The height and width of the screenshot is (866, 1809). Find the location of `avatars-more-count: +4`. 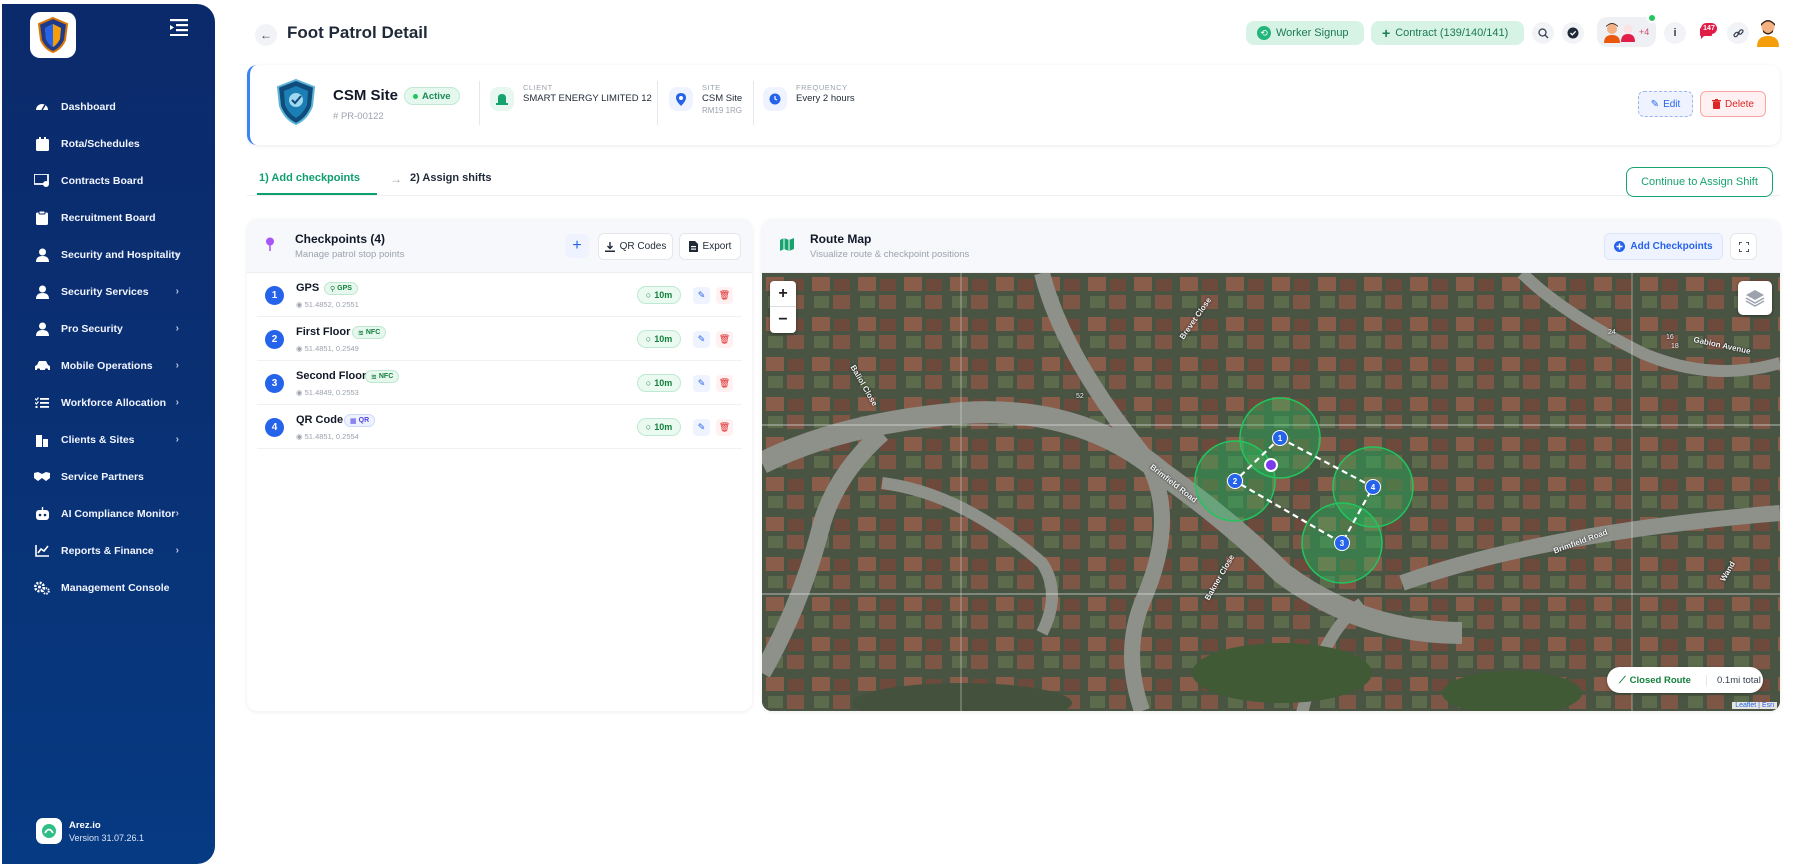

avatars-more-count: +4 is located at coordinates (1644, 32).